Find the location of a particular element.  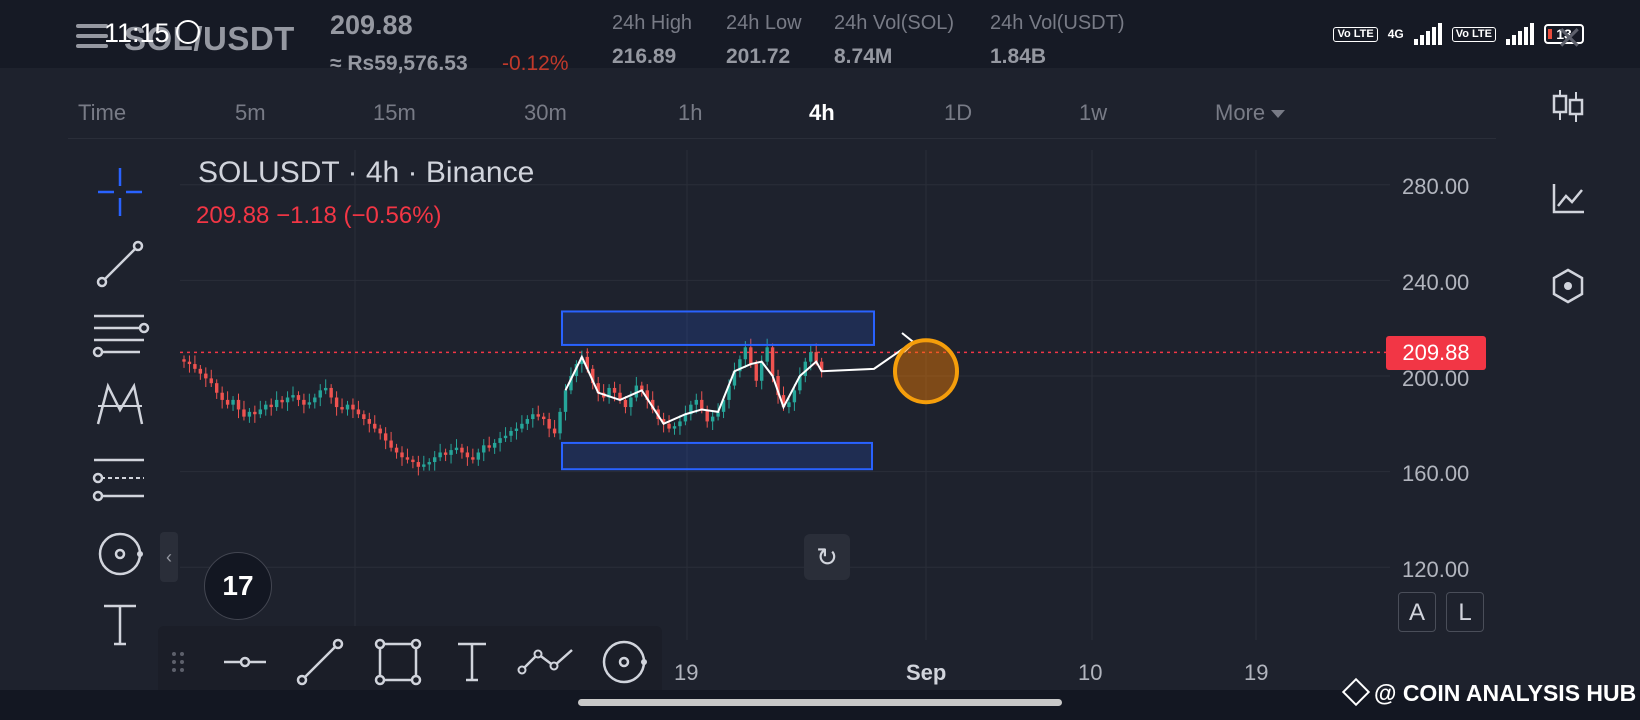

circle-dot-icon is located at coordinates (120, 554).